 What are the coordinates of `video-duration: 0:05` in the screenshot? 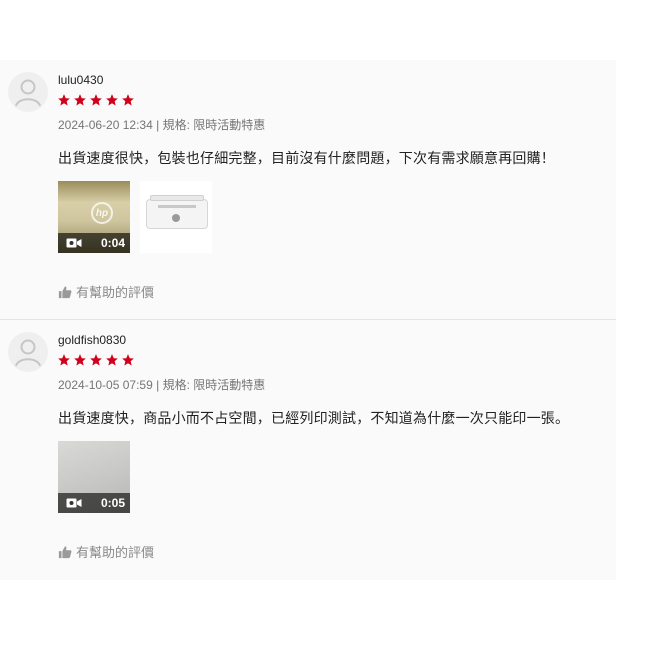 It's located at (112, 503).